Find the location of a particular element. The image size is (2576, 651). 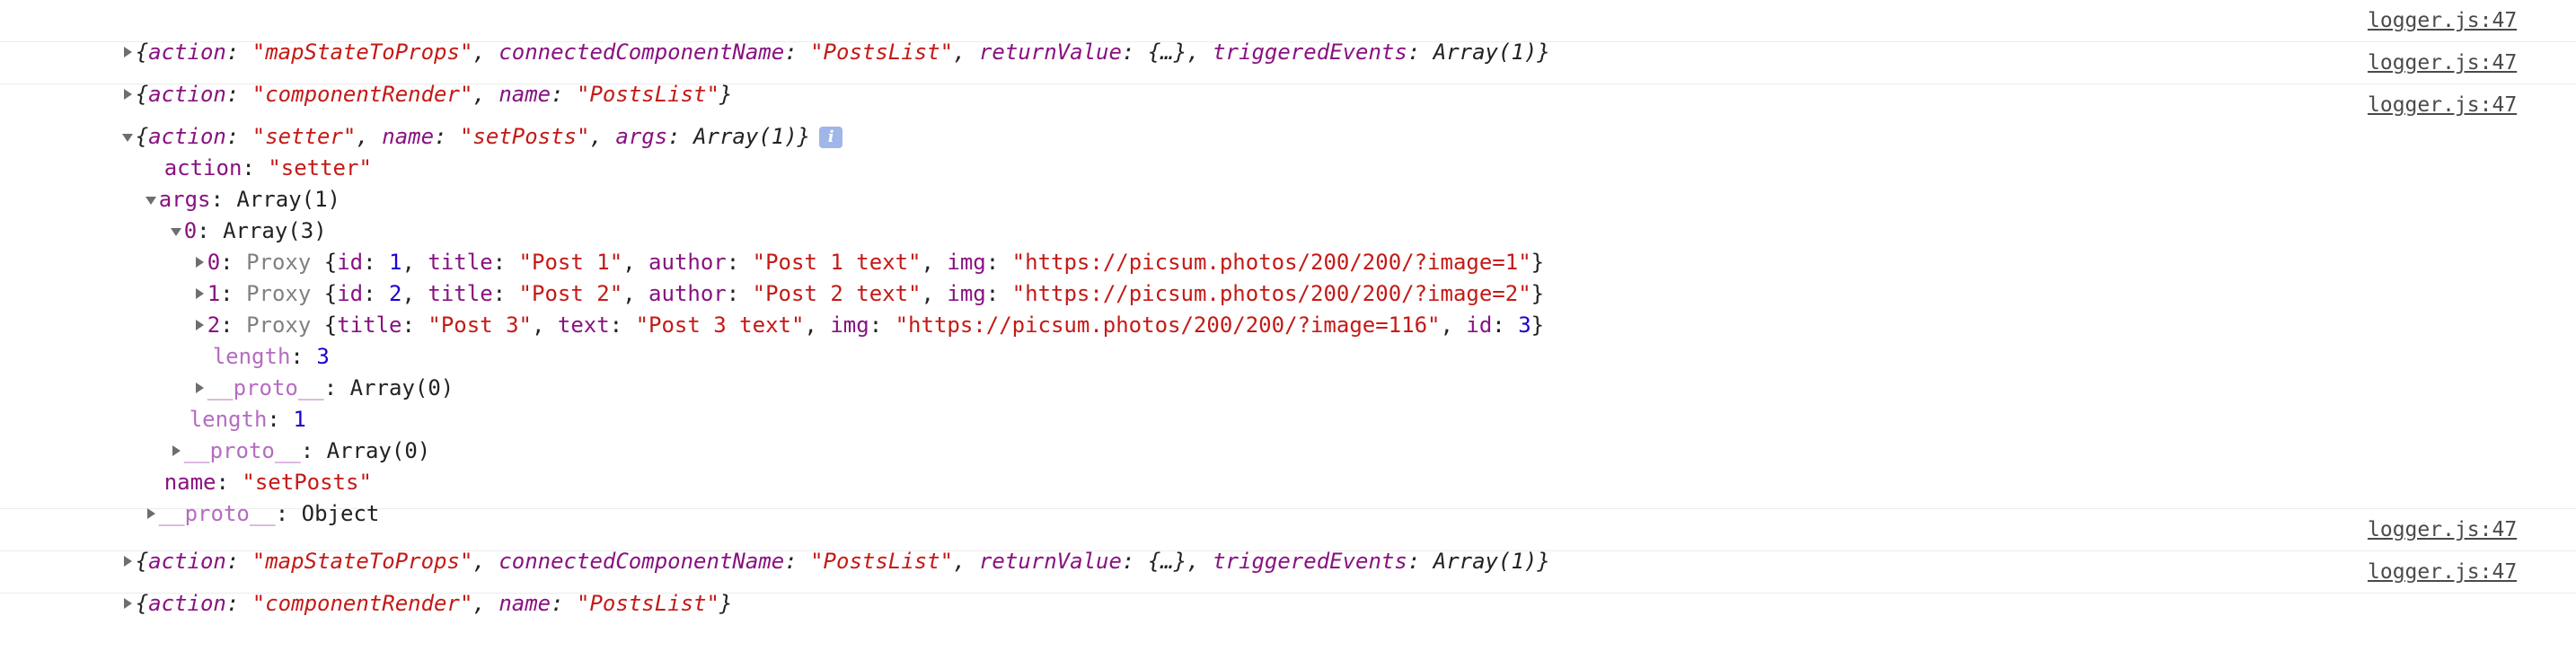

inner-length: length: 3 is located at coordinates (271, 356).